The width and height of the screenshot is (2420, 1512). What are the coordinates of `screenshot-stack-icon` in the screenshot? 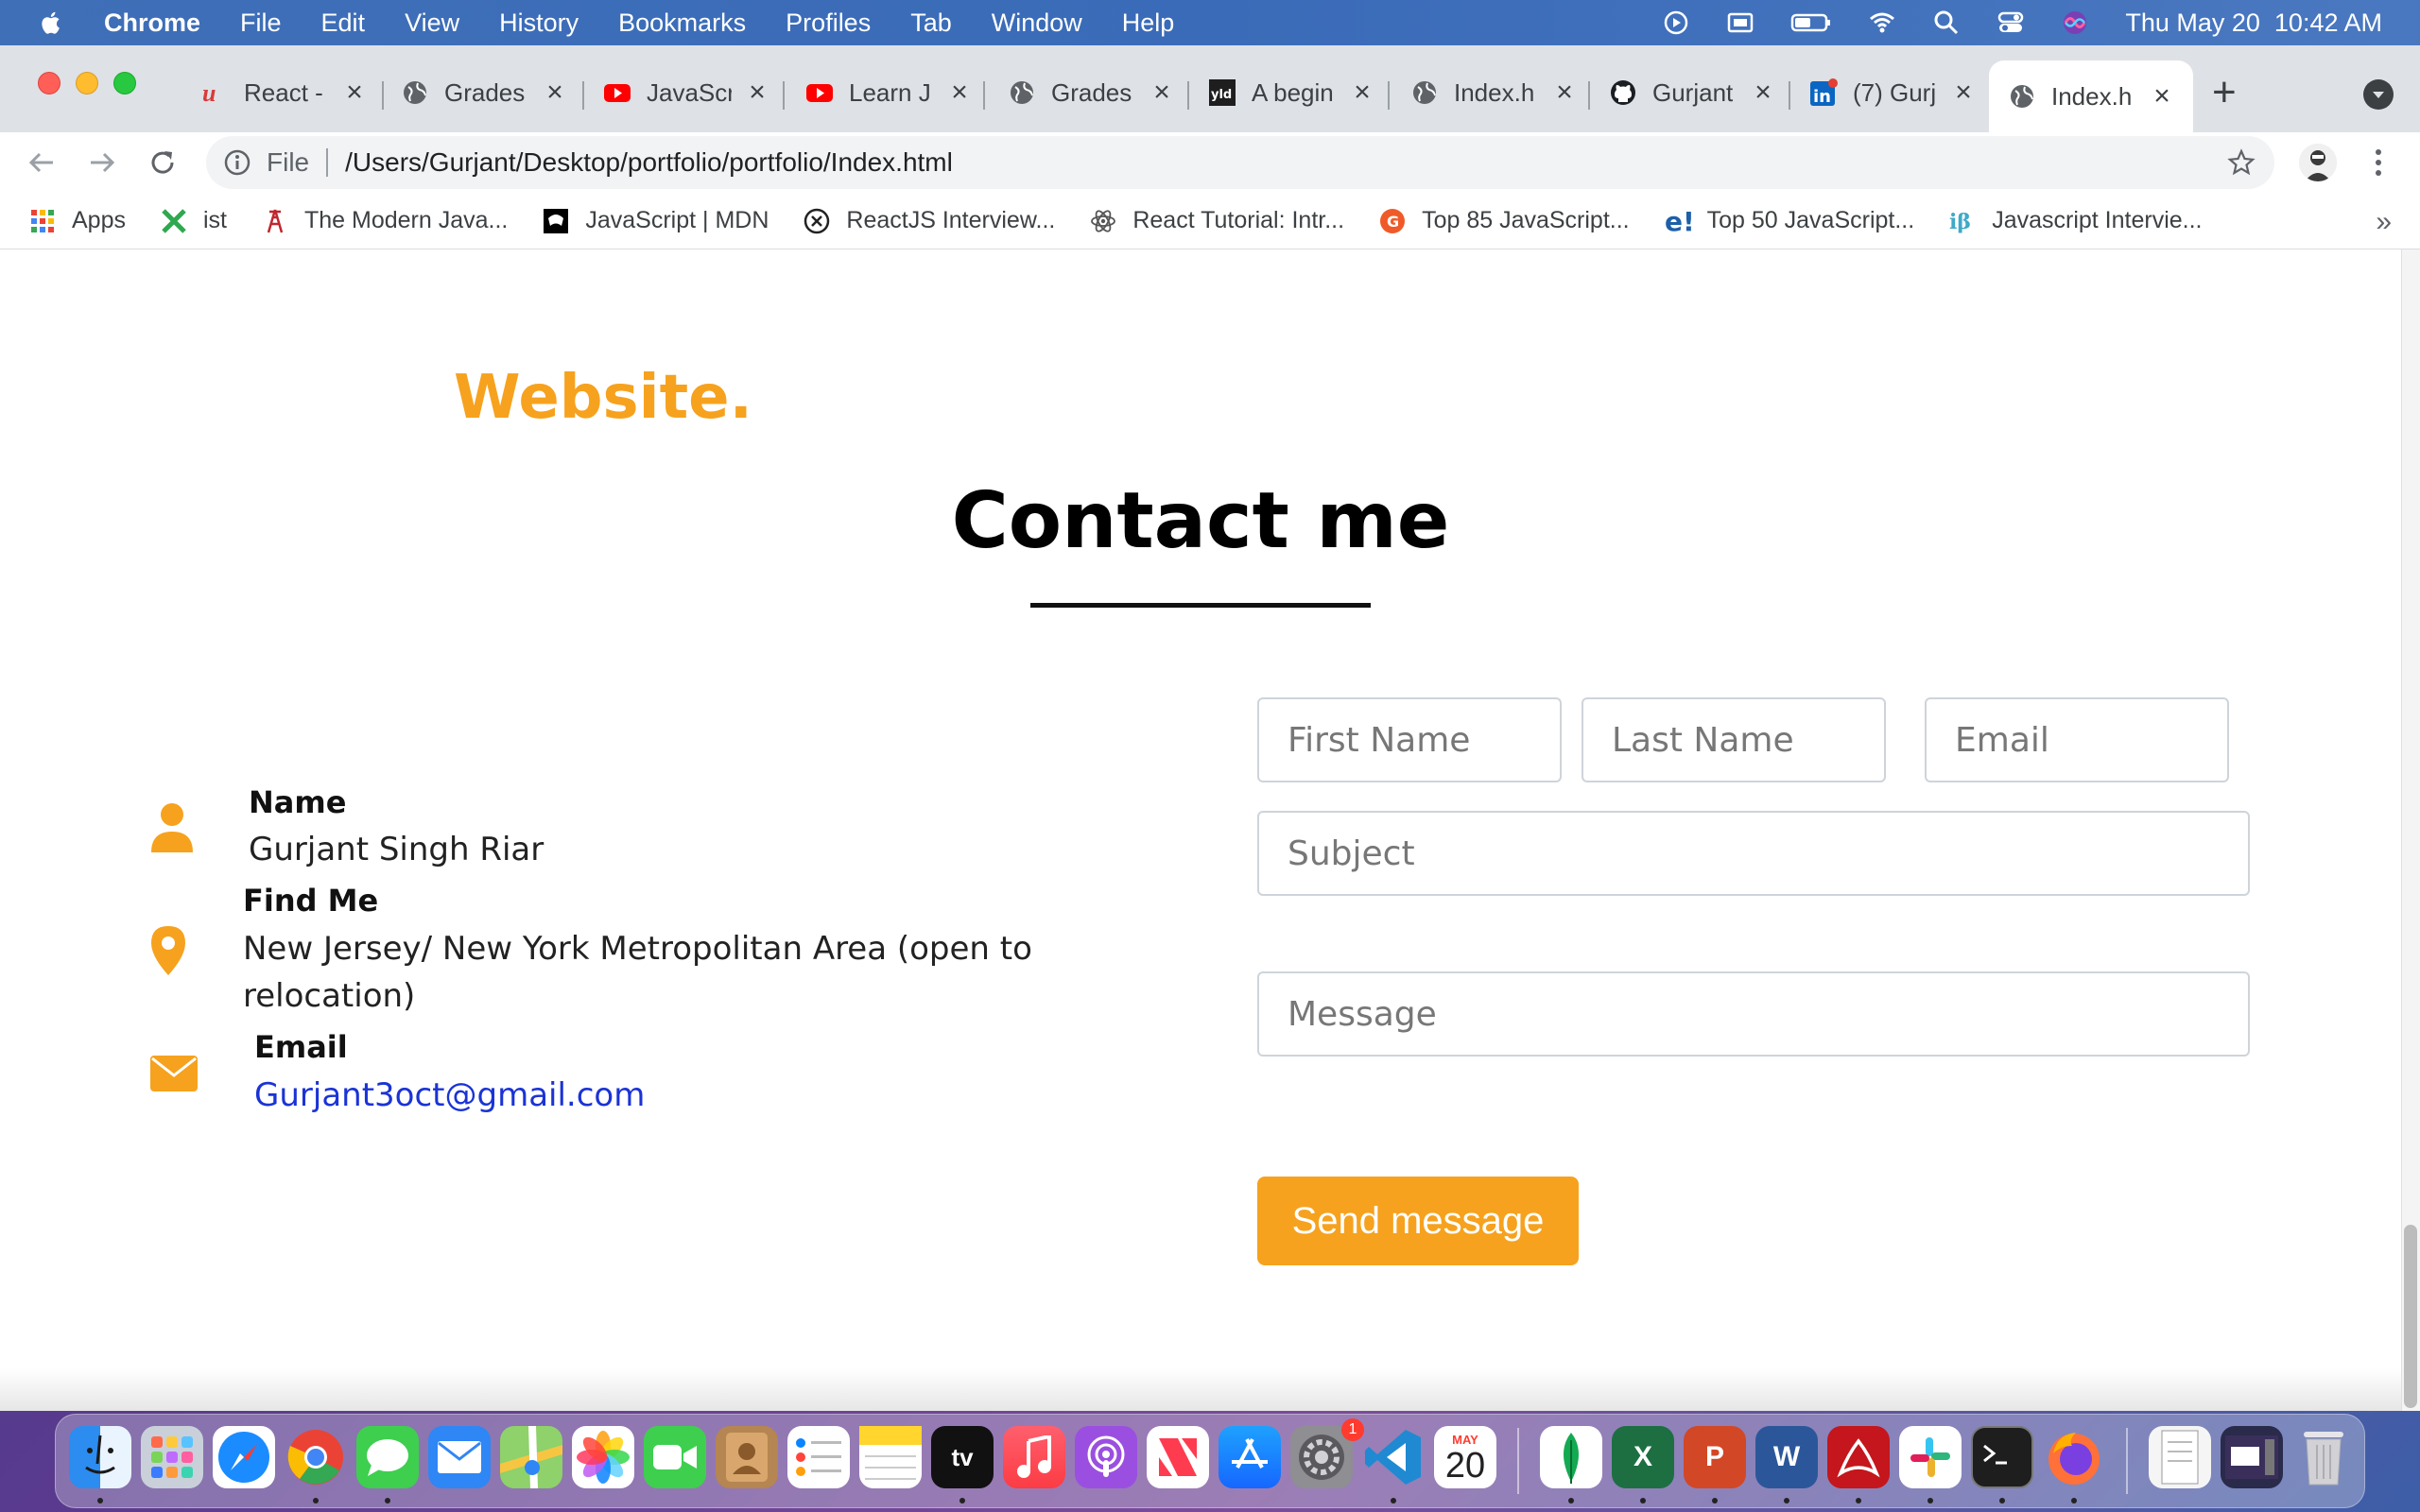 It's located at (2252, 1457).